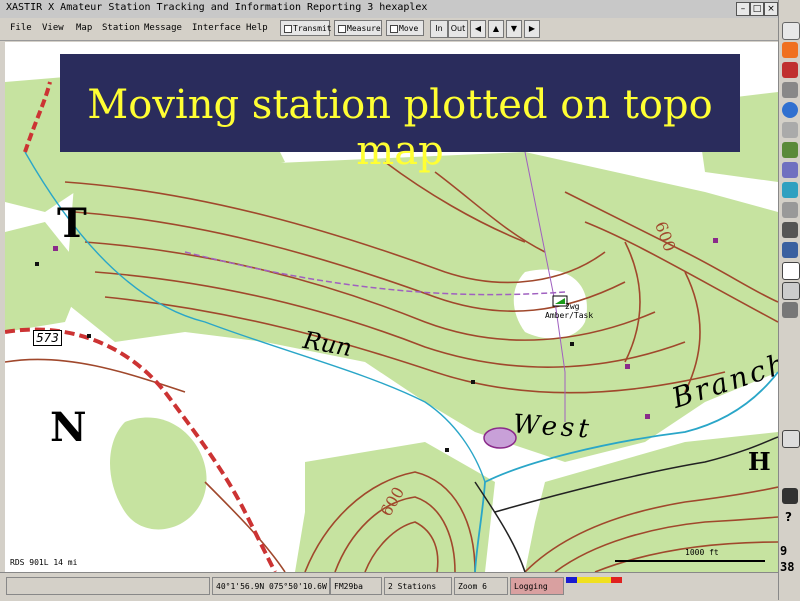 This screenshot has width=800, height=601. Describe the element at coordinates (790, 190) in the screenshot. I see `network-icon` at that location.